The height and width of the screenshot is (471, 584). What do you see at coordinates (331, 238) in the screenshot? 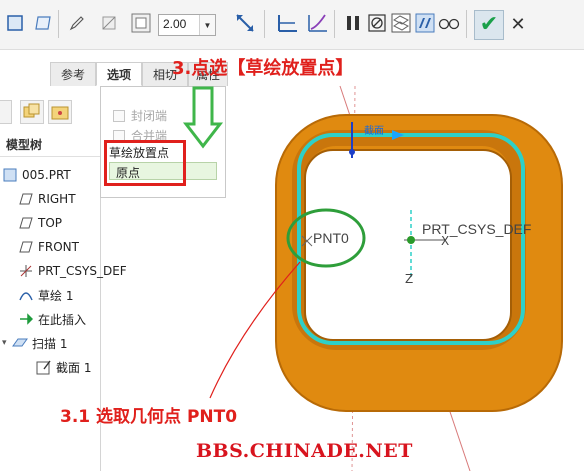
I see `point-label: PNT0` at bounding box center [331, 238].